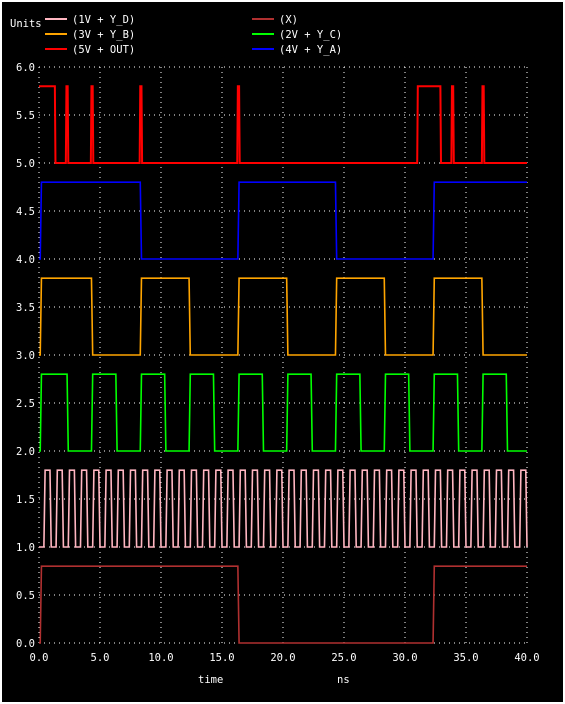 The width and height of the screenshot is (565, 704). Describe the element at coordinates (310, 50) in the screenshot. I see `legend-label: (4V + Y_A)` at that location.